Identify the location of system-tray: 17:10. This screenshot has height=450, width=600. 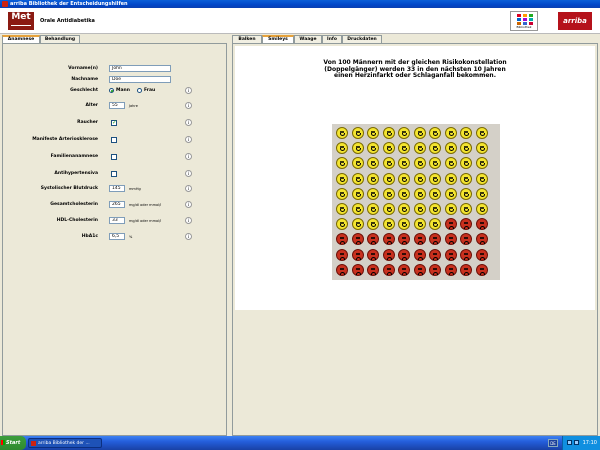
(581, 443).